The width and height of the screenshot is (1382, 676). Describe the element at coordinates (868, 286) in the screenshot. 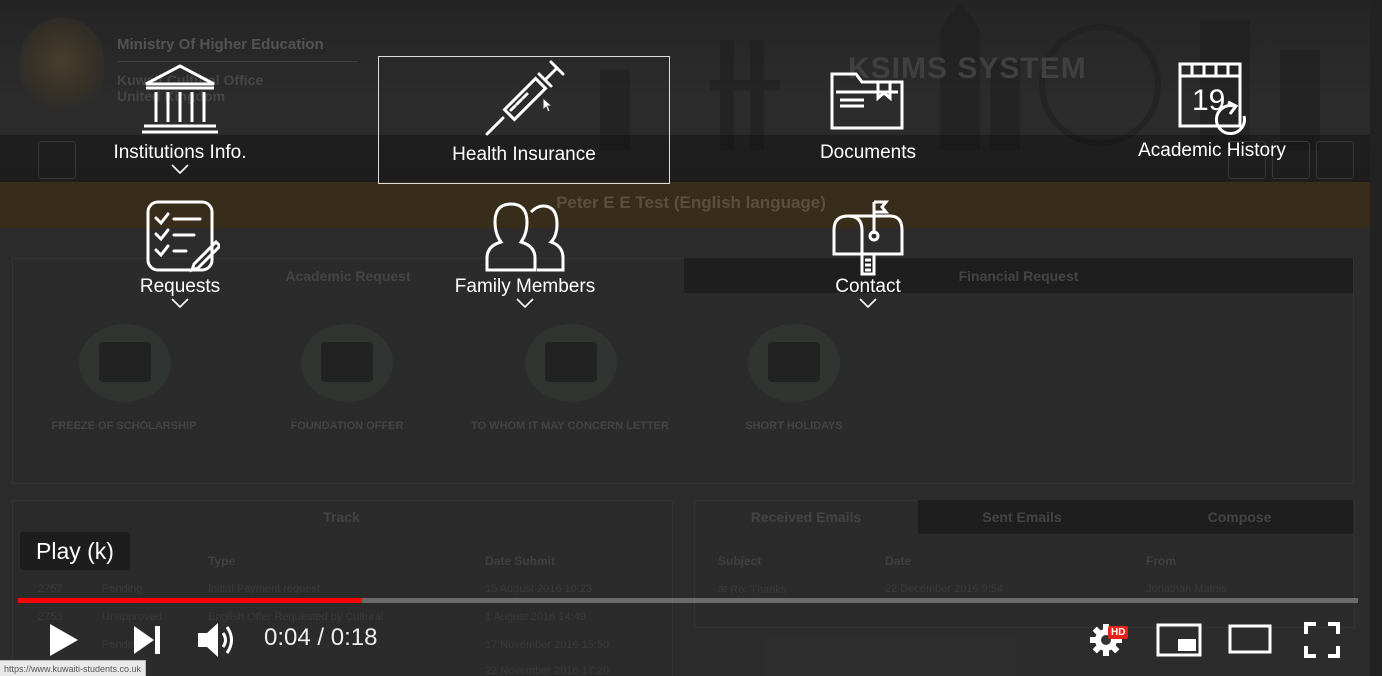

I see `menu-label: Contact` at that location.